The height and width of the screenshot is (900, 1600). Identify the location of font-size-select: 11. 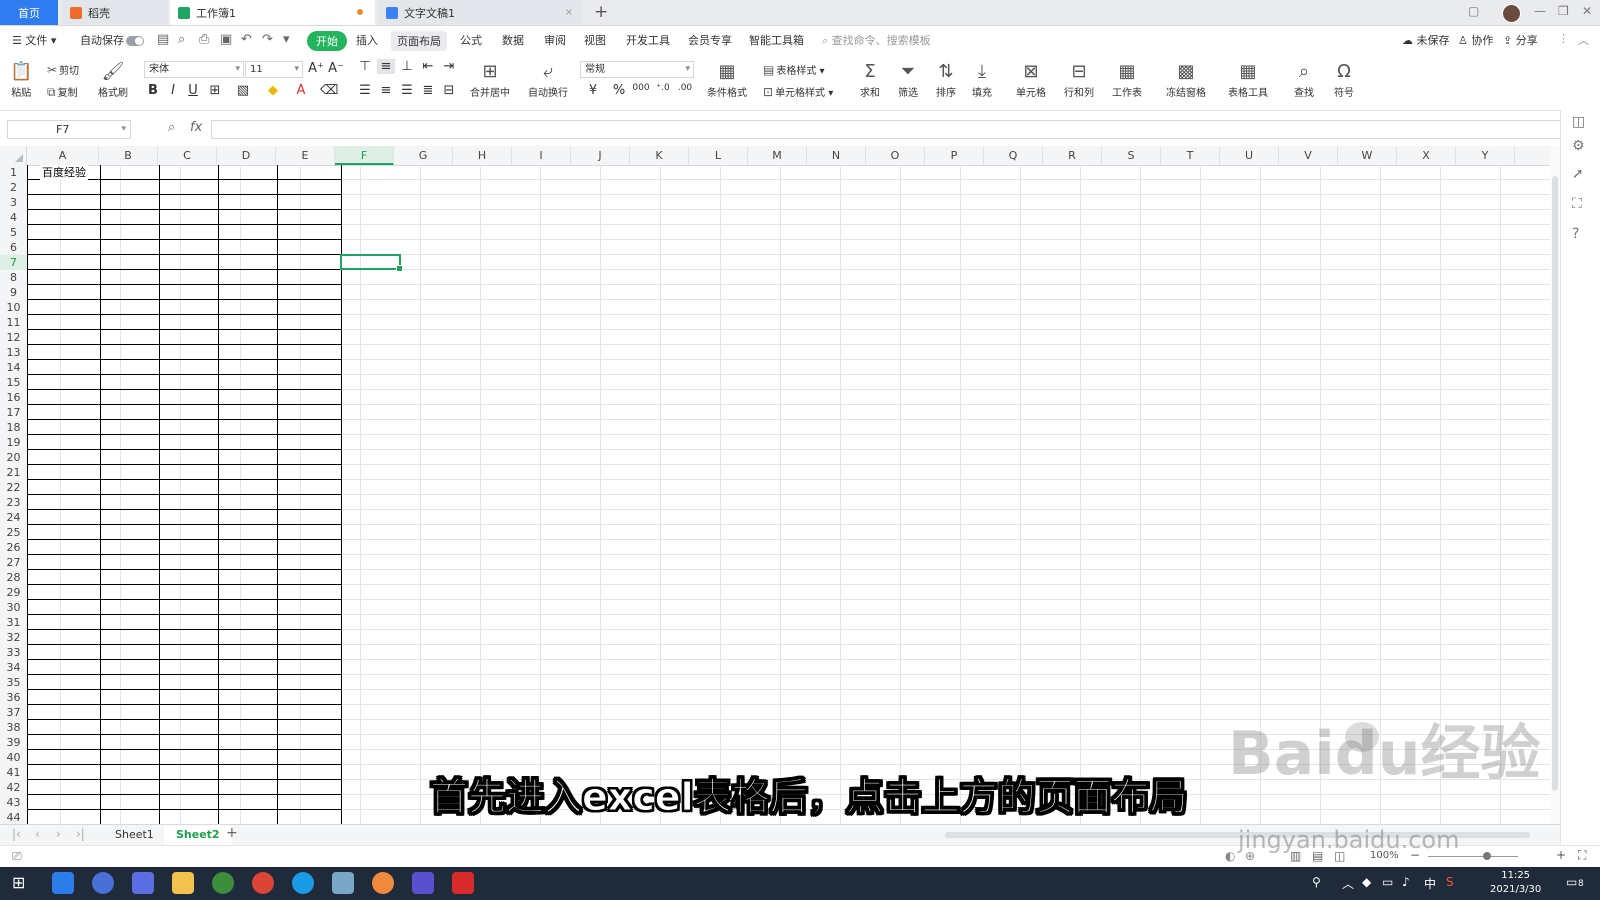
(274, 69).